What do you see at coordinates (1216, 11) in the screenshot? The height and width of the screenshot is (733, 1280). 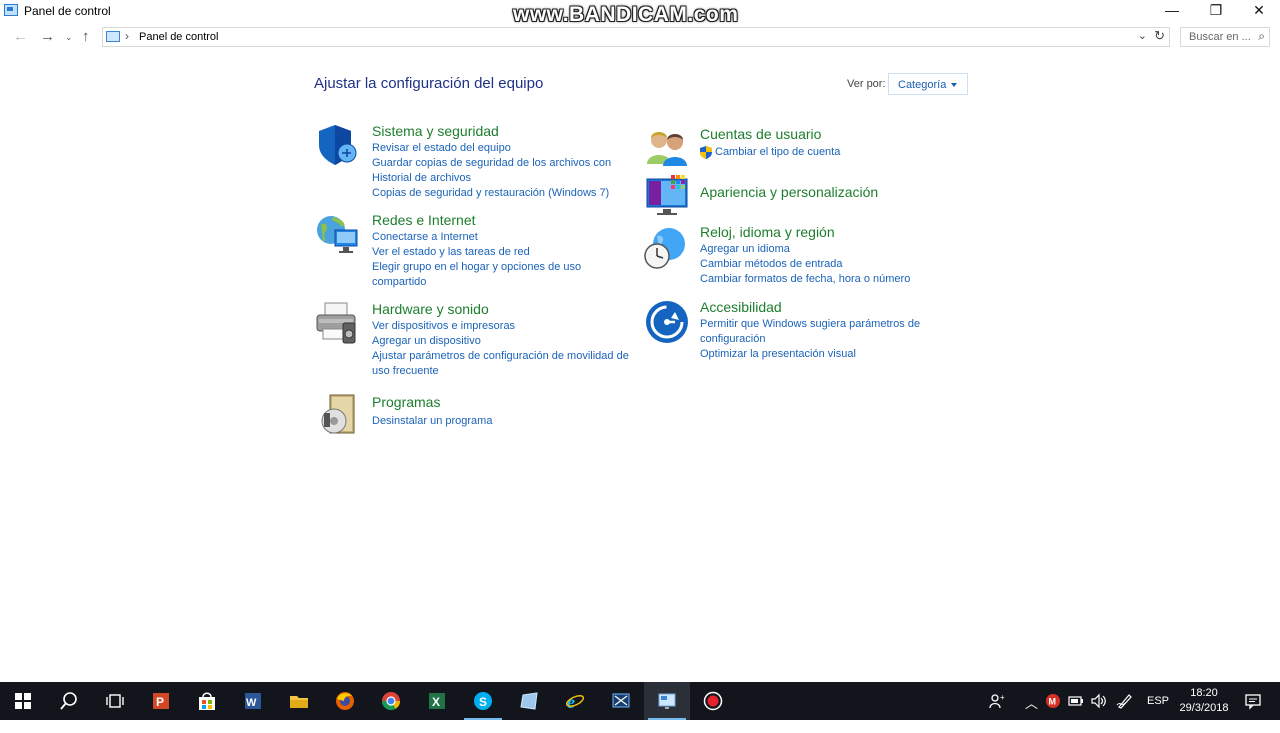 I see `restore-button: ❐` at bounding box center [1216, 11].